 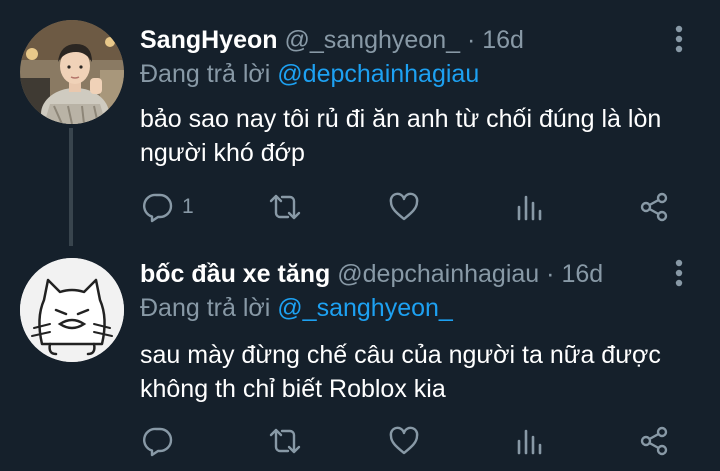 I want to click on replying-to: Đang trả lời @_sanghyeon_, so click(x=296, y=308).